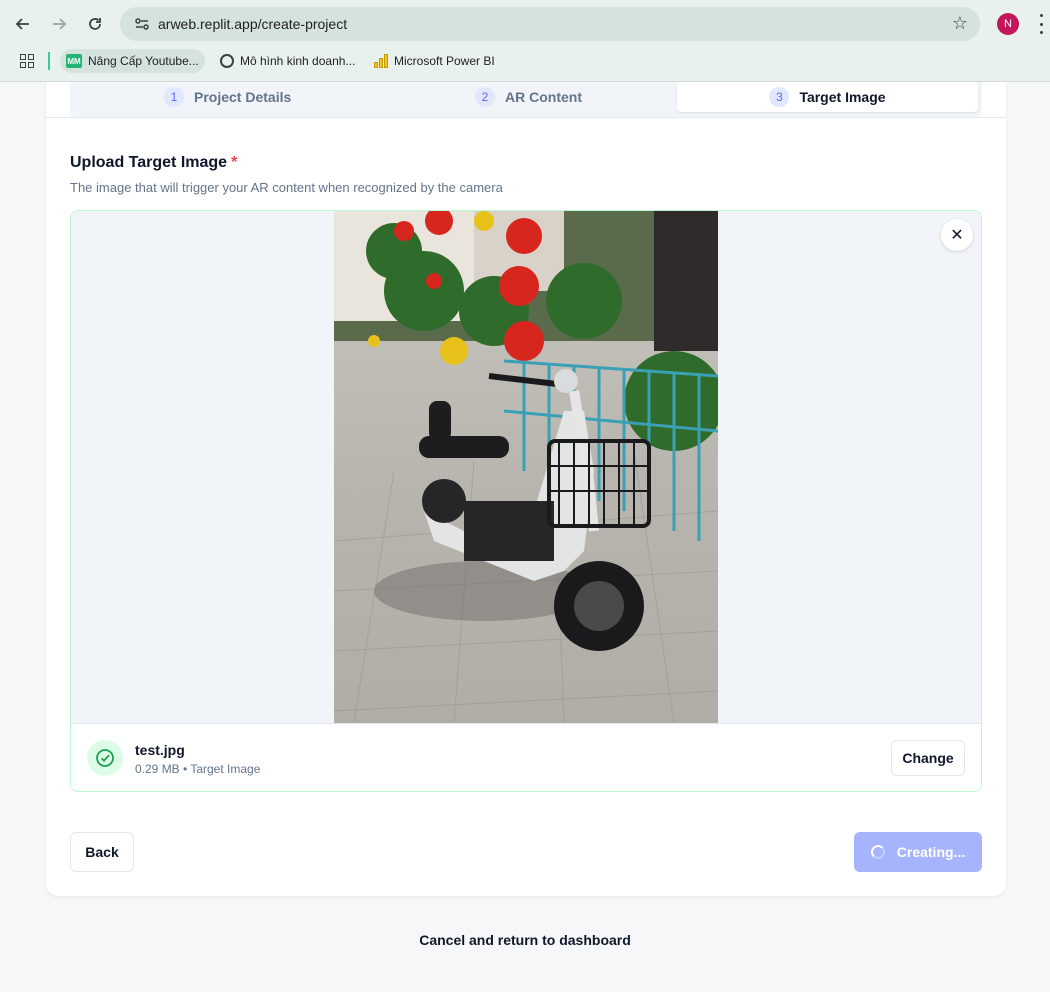  I want to click on section-title: Upload Target Image *, so click(153, 163).